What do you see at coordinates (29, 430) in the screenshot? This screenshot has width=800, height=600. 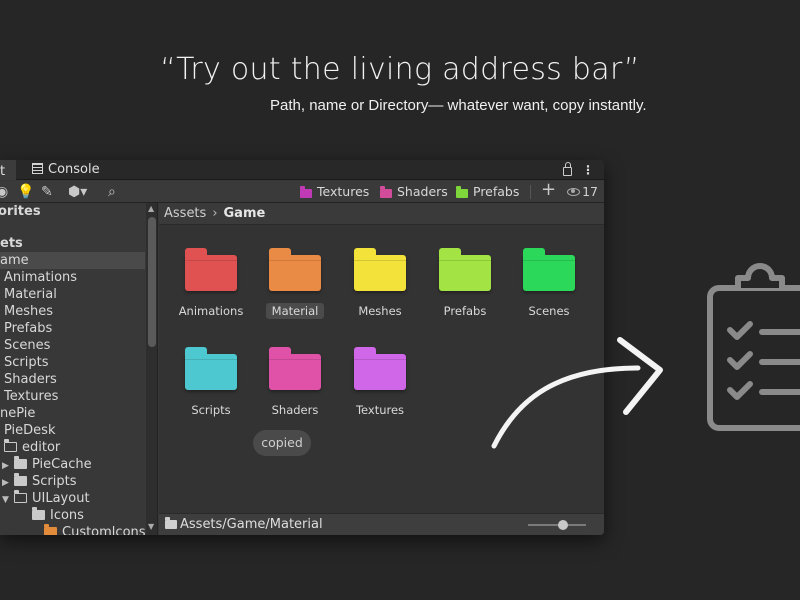 I see `tree-piedesk: PieDesk` at bounding box center [29, 430].